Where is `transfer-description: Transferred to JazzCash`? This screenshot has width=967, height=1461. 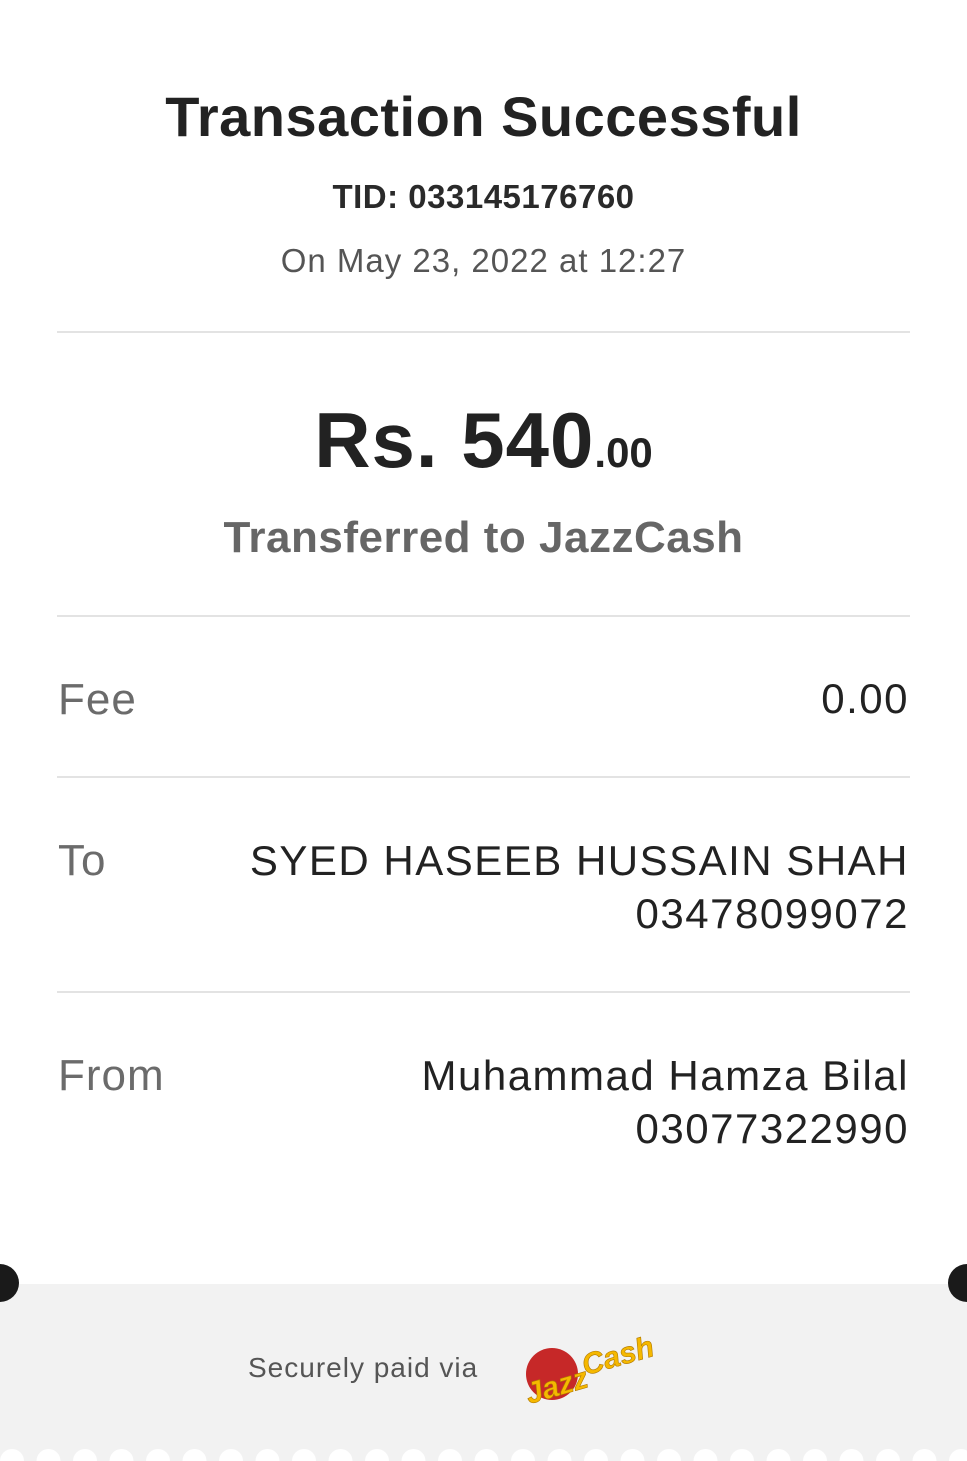 transfer-description: Transferred to JazzCash is located at coordinates (483, 537).